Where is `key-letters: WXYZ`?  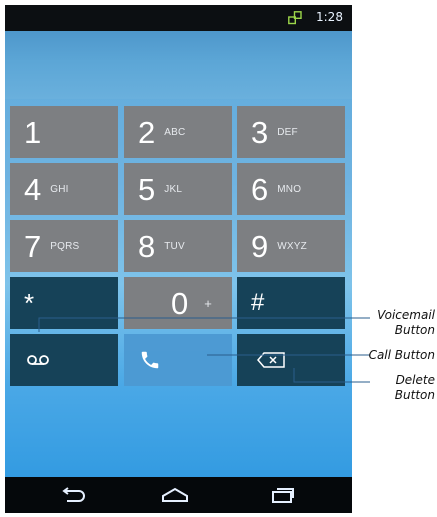 key-letters: WXYZ is located at coordinates (292, 246).